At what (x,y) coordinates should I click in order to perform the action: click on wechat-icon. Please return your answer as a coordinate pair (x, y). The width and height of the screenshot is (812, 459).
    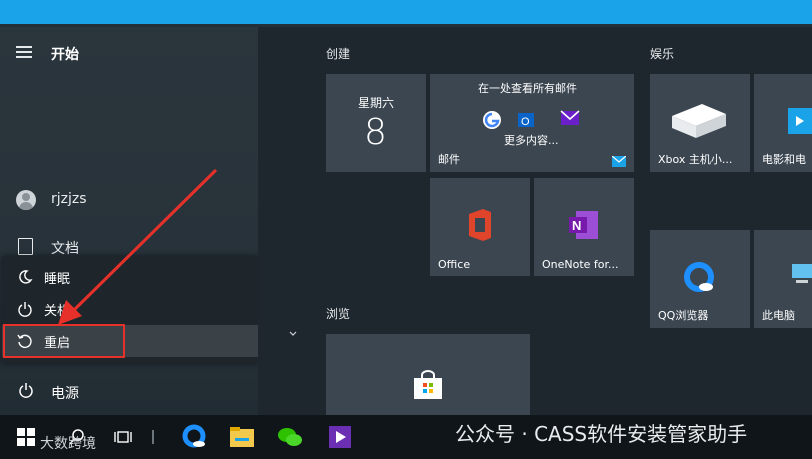
    Looking at the image, I should click on (290, 437).